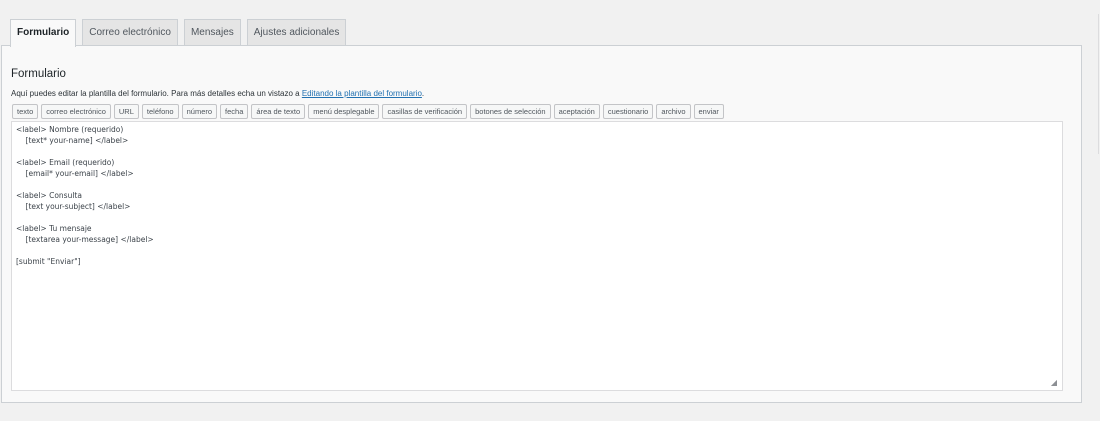  I want to click on sidebar-divider, so click(1098, 84).